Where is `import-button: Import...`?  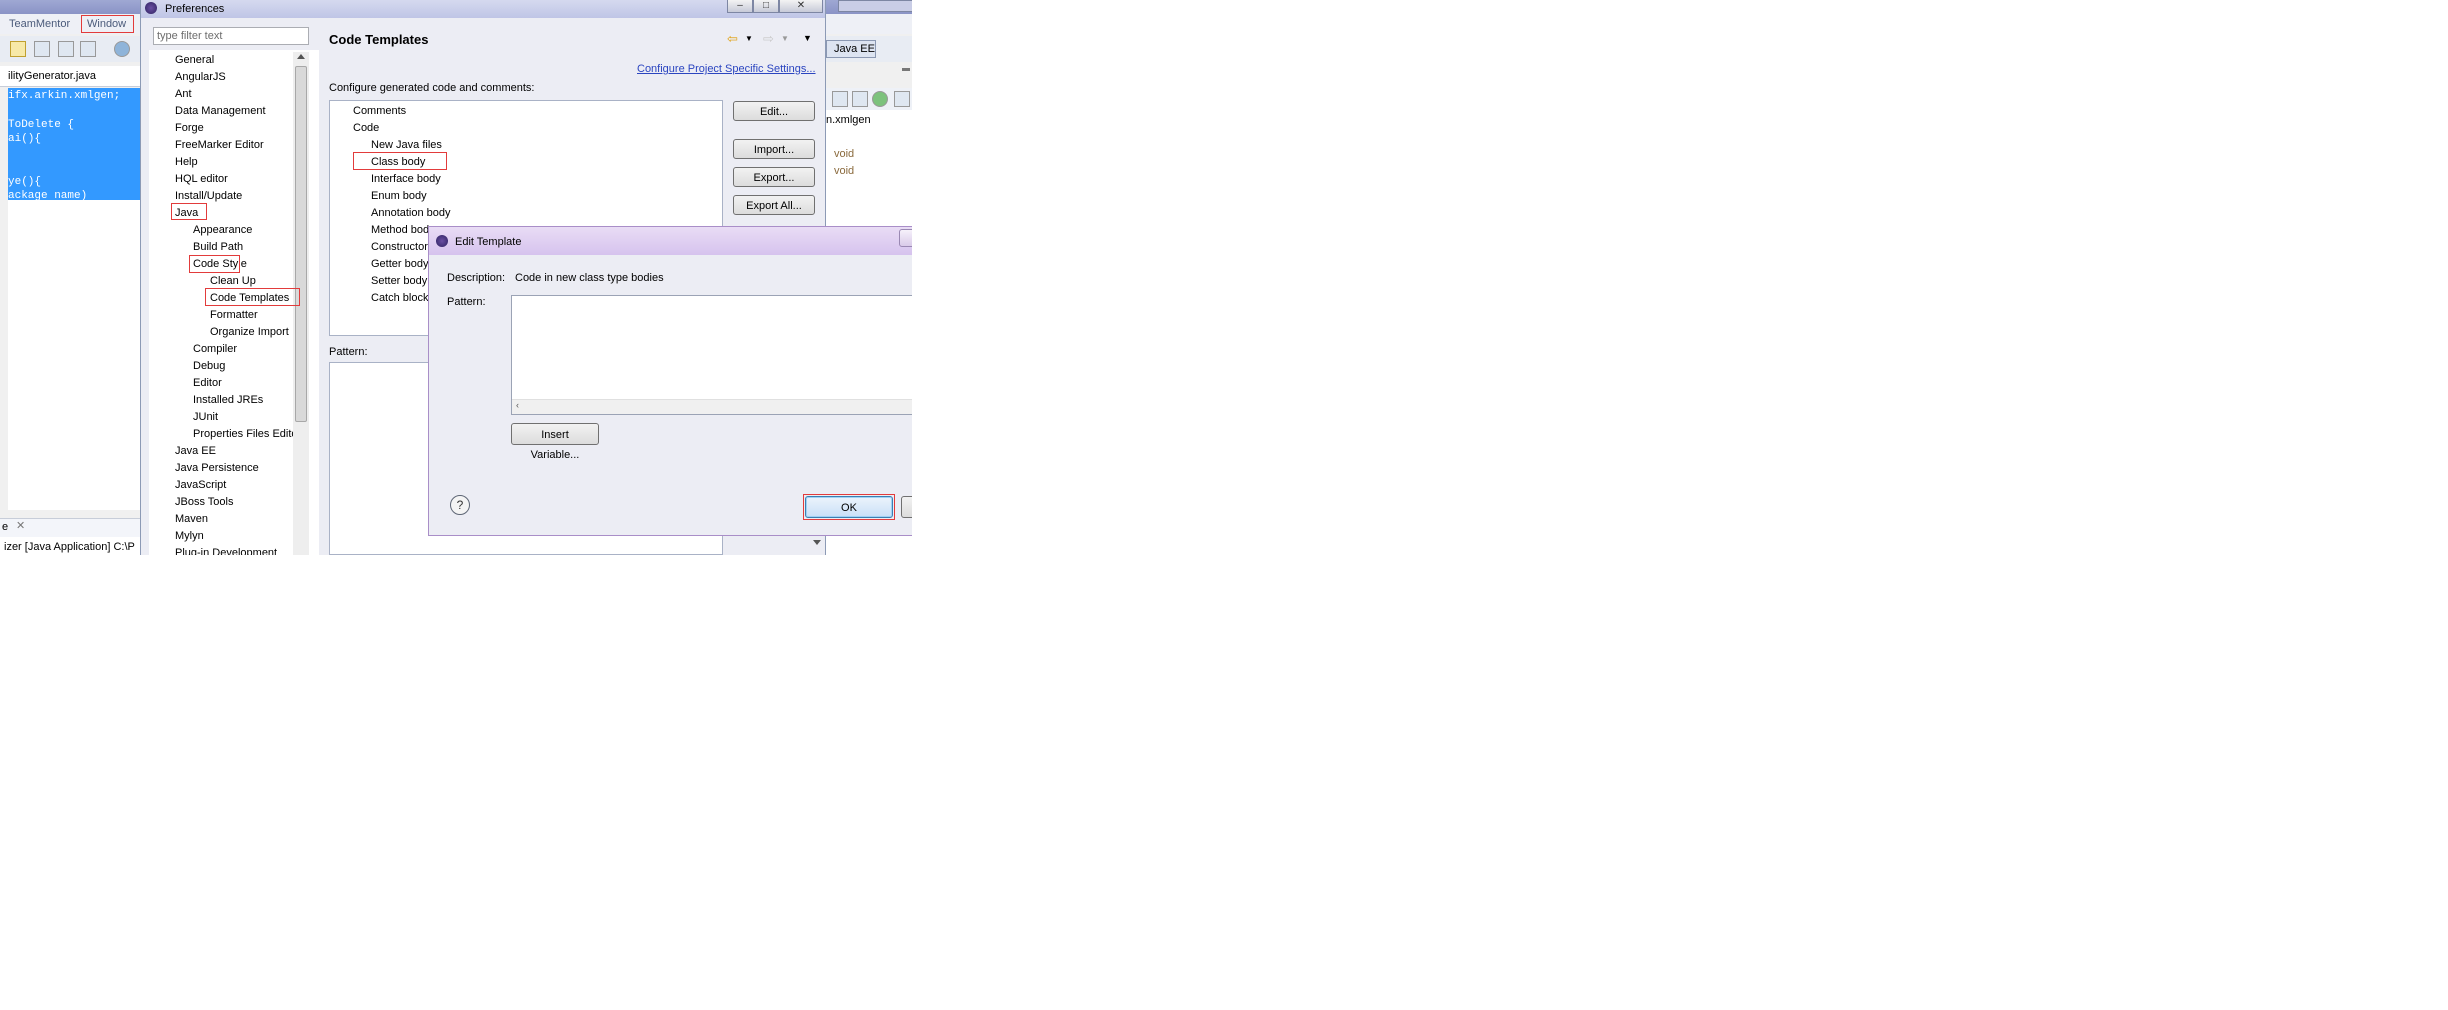
import-button: Import... is located at coordinates (774, 149).